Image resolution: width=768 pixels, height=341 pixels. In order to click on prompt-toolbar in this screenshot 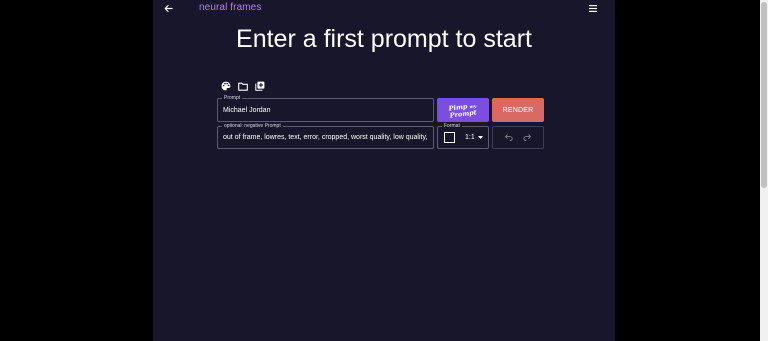, I will do `click(243, 87)`.